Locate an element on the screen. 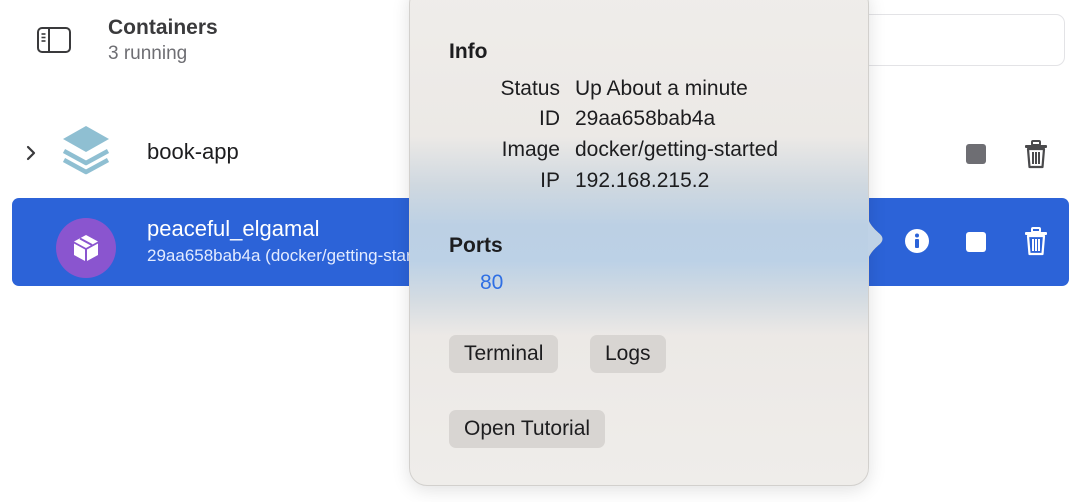  status-label: Status is located at coordinates (530, 88).